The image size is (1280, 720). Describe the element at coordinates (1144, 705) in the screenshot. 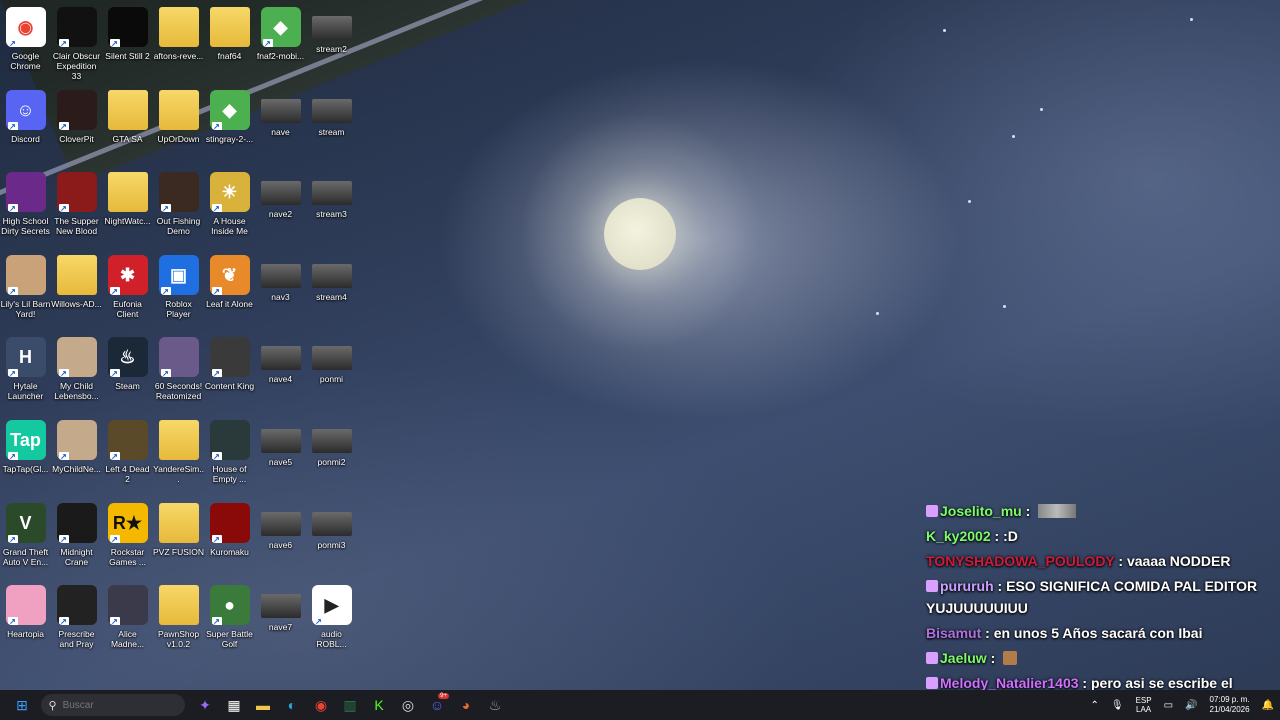

I see `language-indicator: ESP LAA` at that location.